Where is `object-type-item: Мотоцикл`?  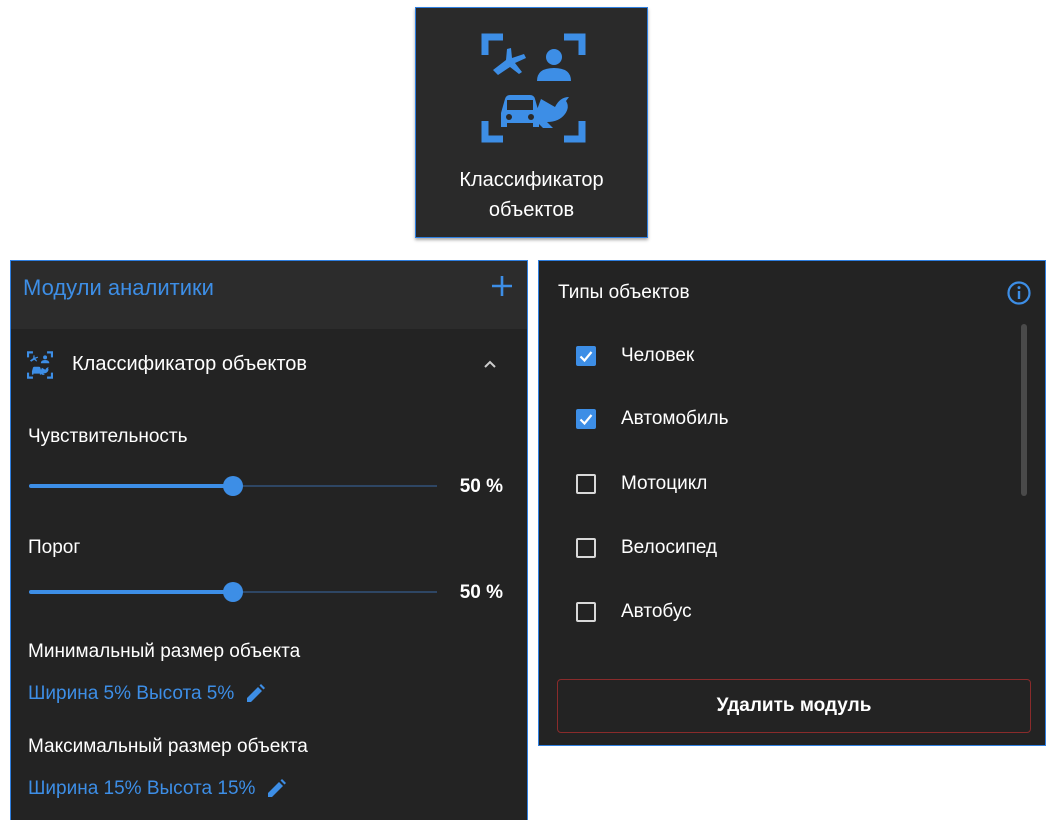 object-type-item: Мотоцикл is located at coordinates (641, 484).